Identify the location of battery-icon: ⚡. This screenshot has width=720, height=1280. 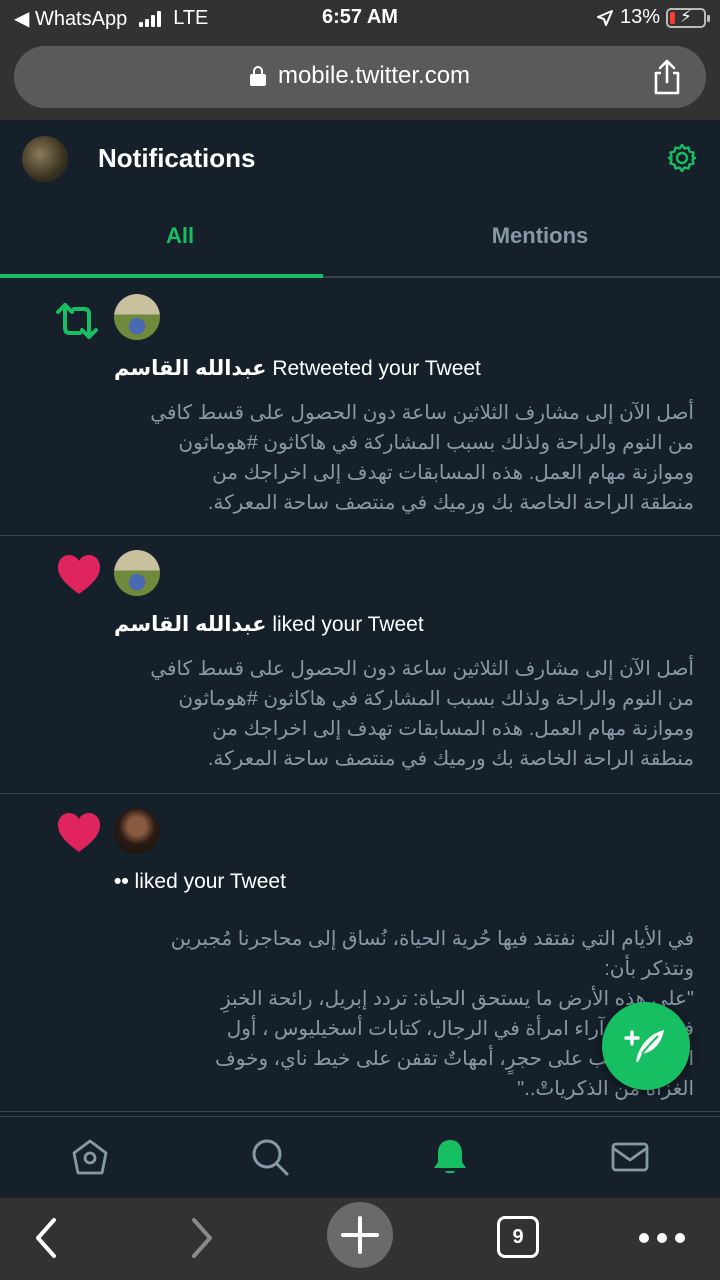
(688, 17).